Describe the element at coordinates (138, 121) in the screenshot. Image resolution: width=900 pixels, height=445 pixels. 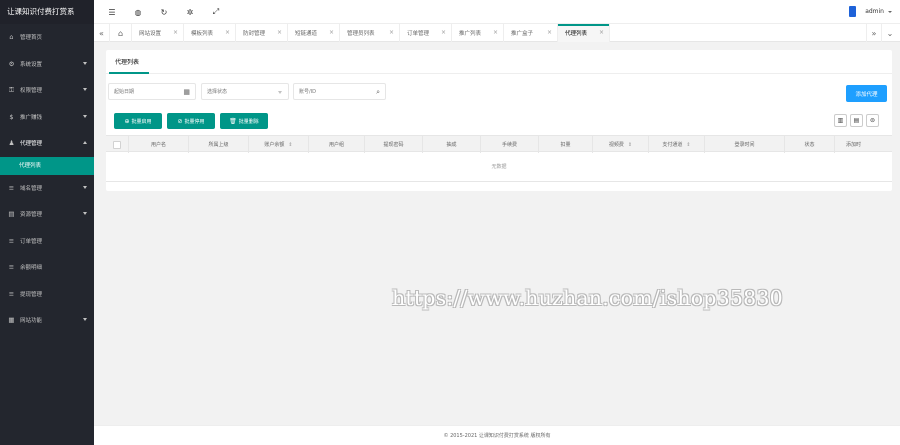
I see `batch-enable-button: ⊕ 批量启用` at that location.